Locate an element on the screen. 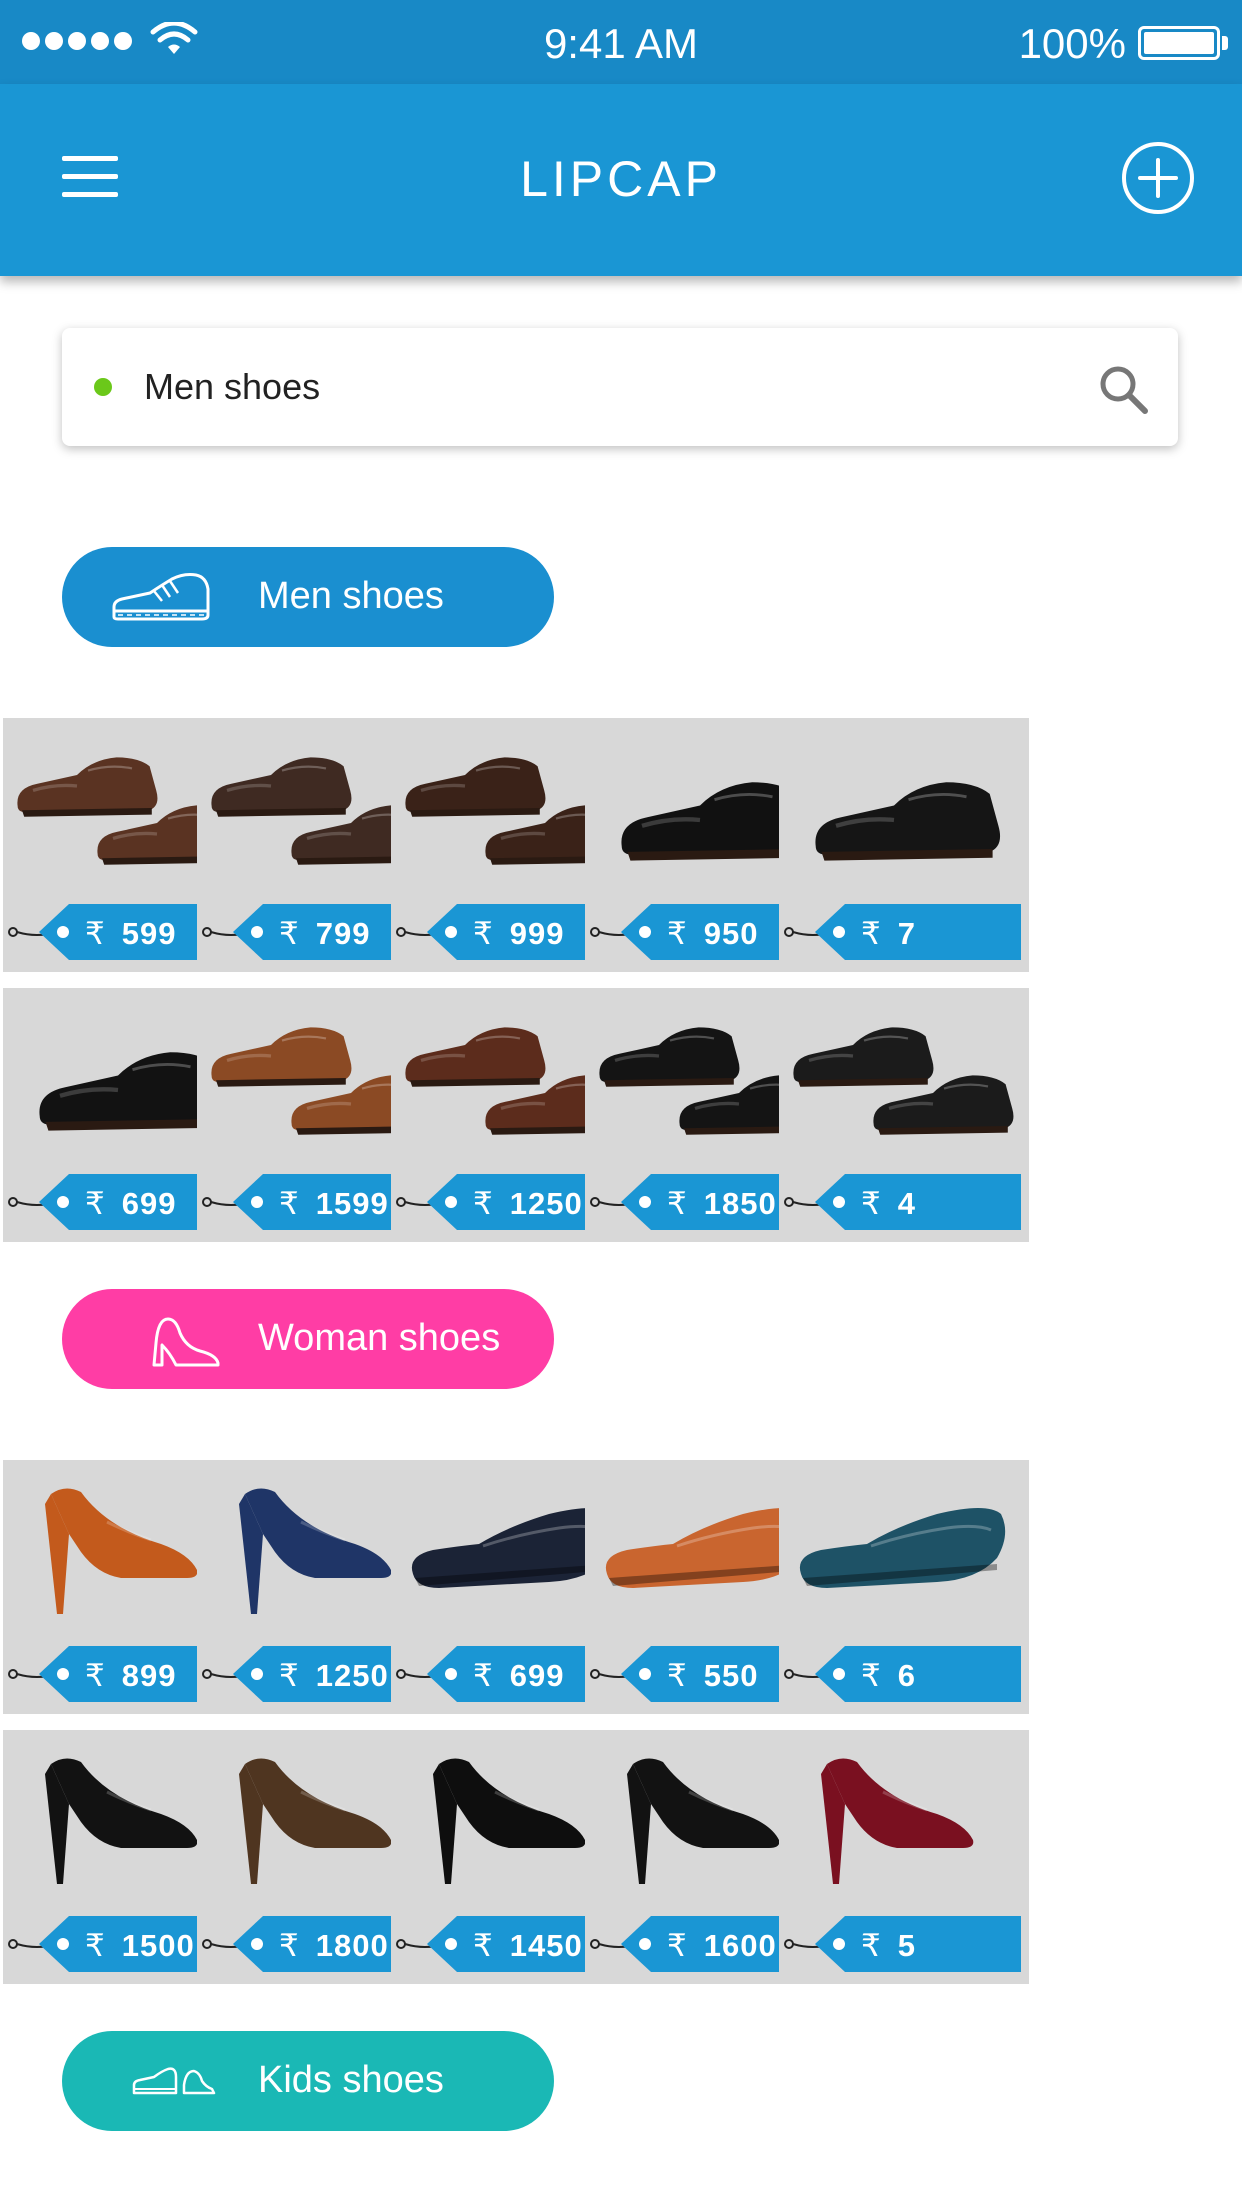  product-card: ₹5 is located at coordinates (904, 1857).